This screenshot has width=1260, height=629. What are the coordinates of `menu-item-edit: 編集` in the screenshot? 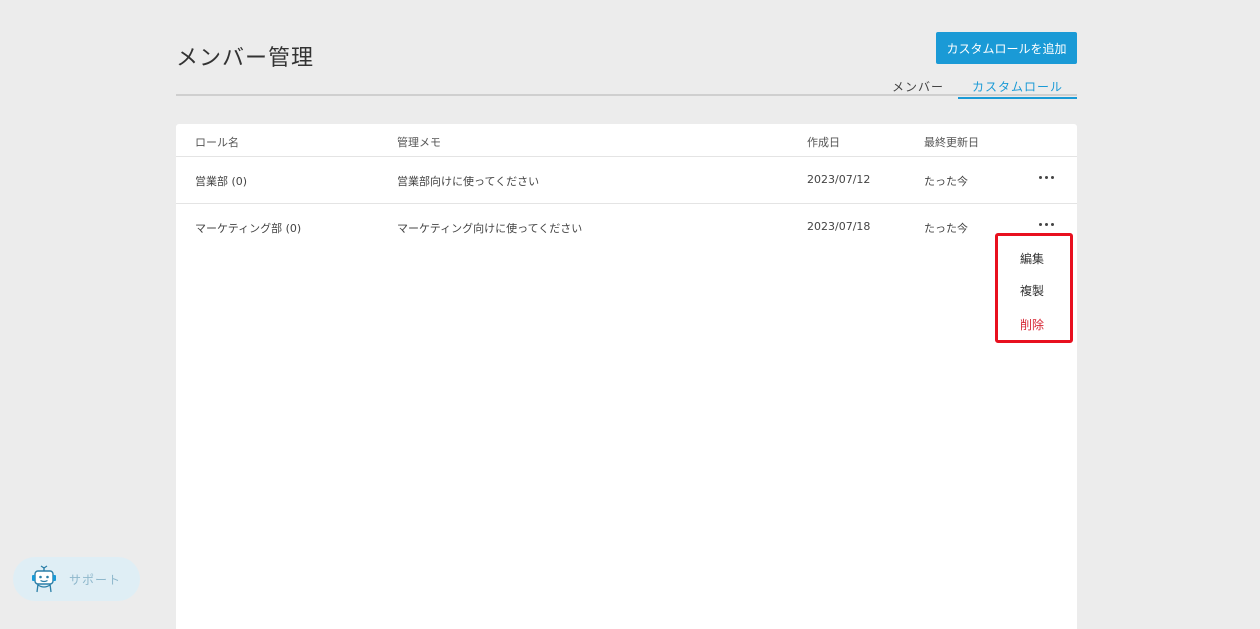 It's located at (1032, 258).